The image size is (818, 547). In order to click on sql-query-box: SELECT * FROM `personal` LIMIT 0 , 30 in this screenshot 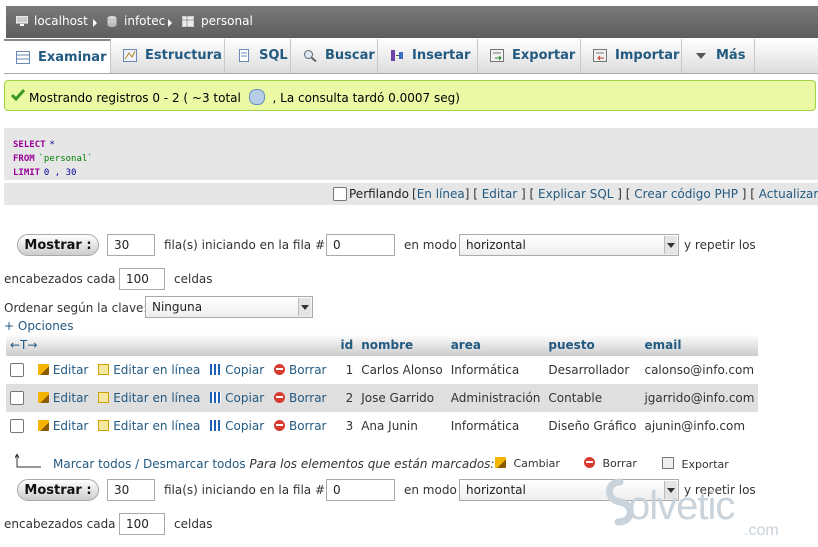, I will do `click(411, 154)`.